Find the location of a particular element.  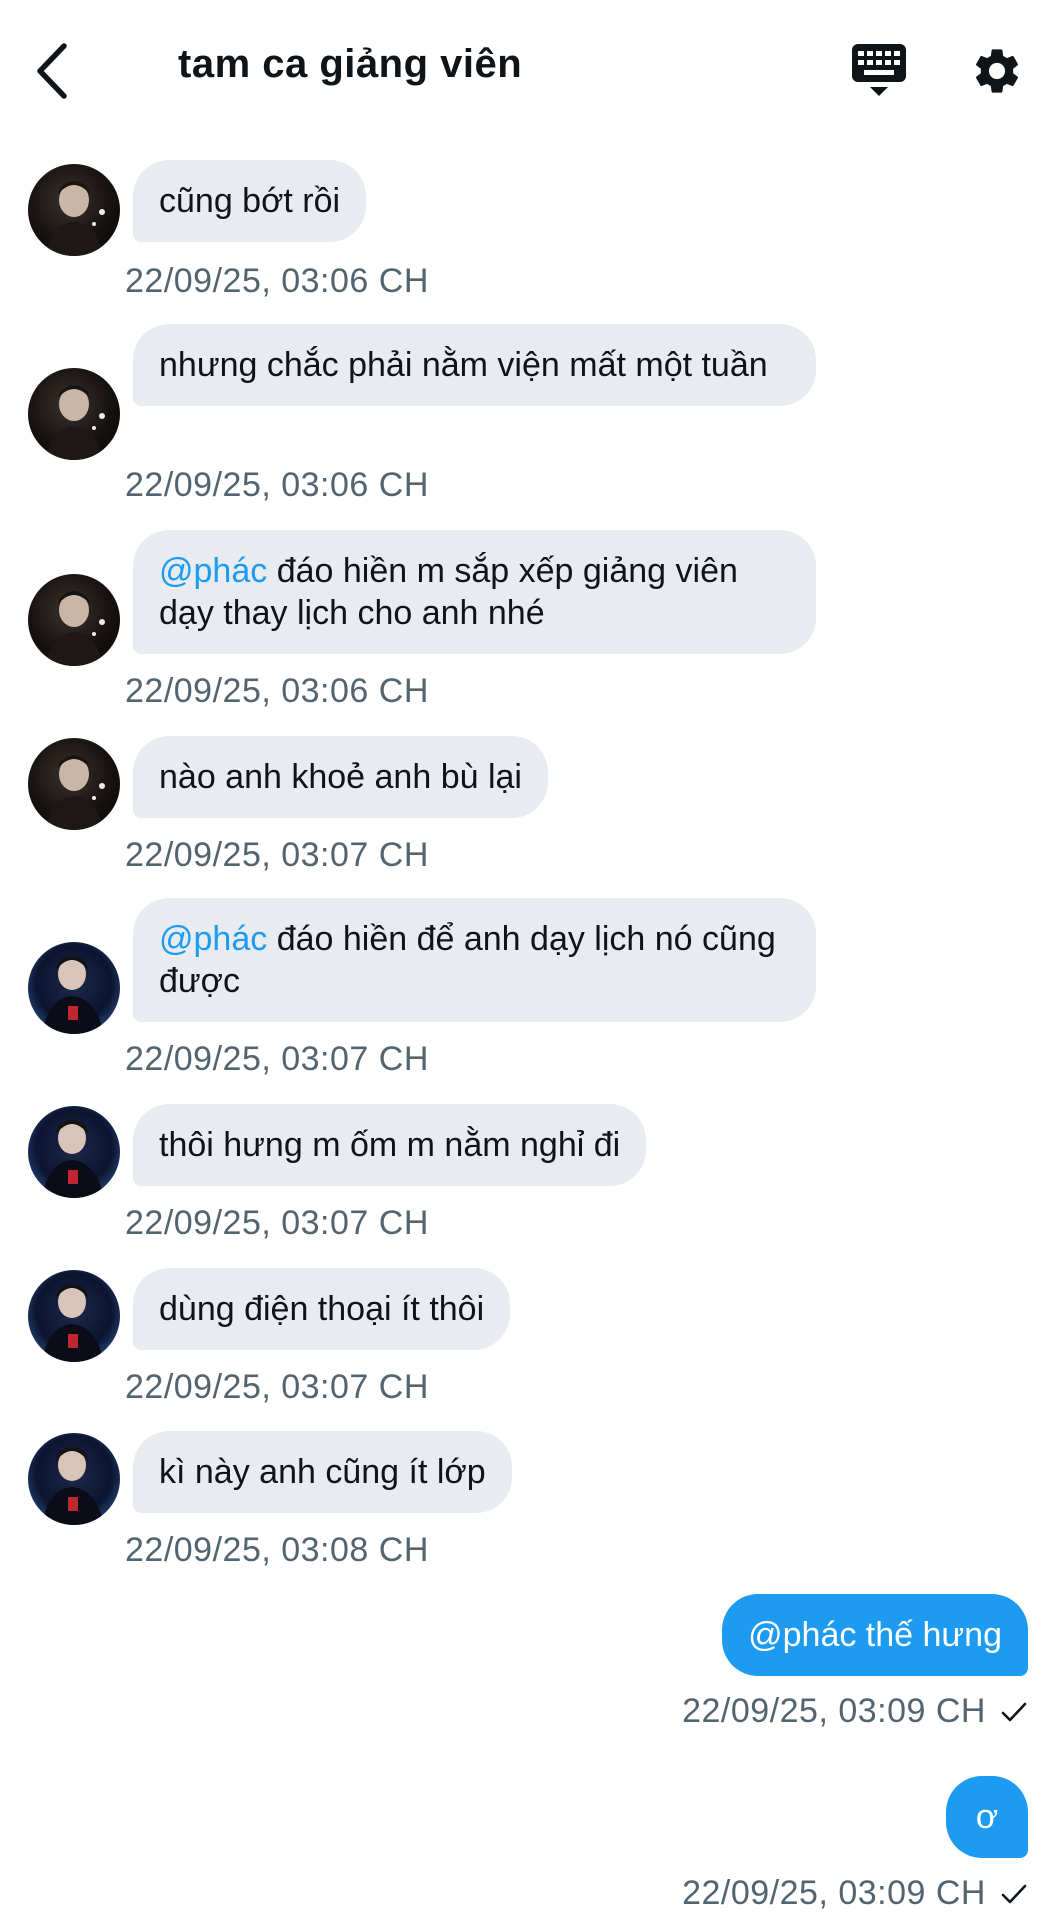

message-bubble: kì này anh cũng ít lớp is located at coordinates (322, 1472).